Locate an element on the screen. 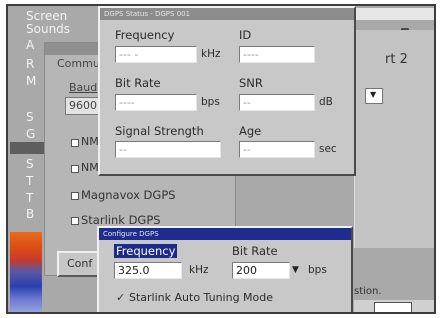 The height and width of the screenshot is (318, 445). starlink-dgps-checkbox is located at coordinates (75, 221).